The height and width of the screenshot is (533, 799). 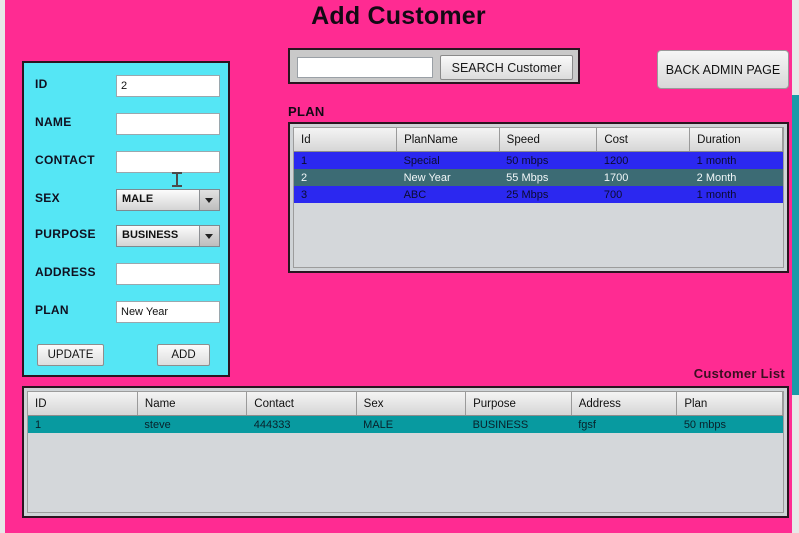 I want to click on form-row-sex: SEX MALE, so click(x=128, y=201).